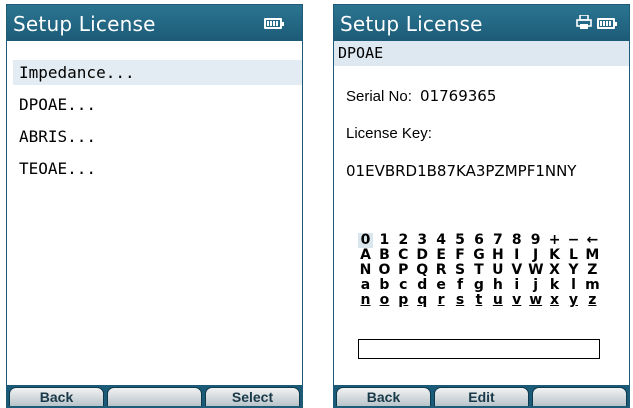  What do you see at coordinates (422, 300) in the screenshot?
I see `char-key: q` at bounding box center [422, 300].